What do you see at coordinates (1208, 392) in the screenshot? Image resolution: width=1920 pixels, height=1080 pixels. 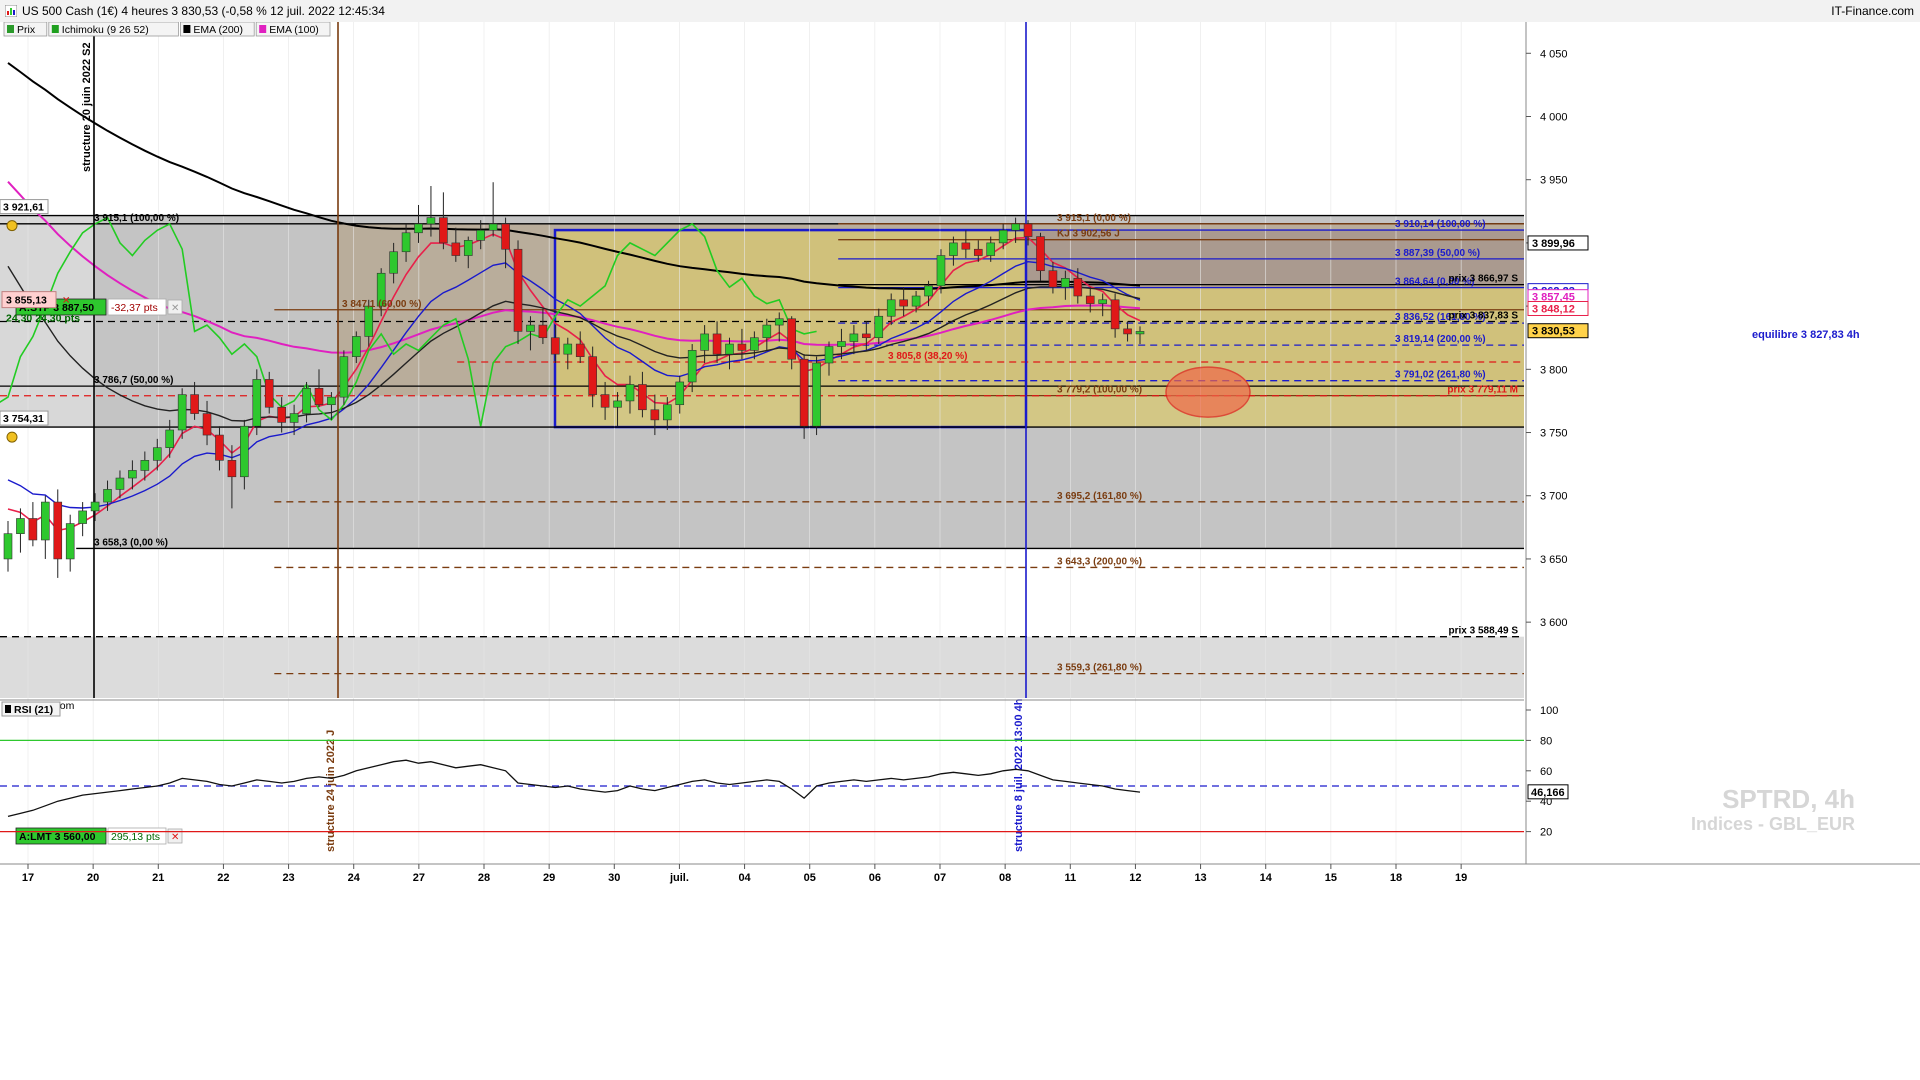 I see `target-ellipse` at bounding box center [1208, 392].